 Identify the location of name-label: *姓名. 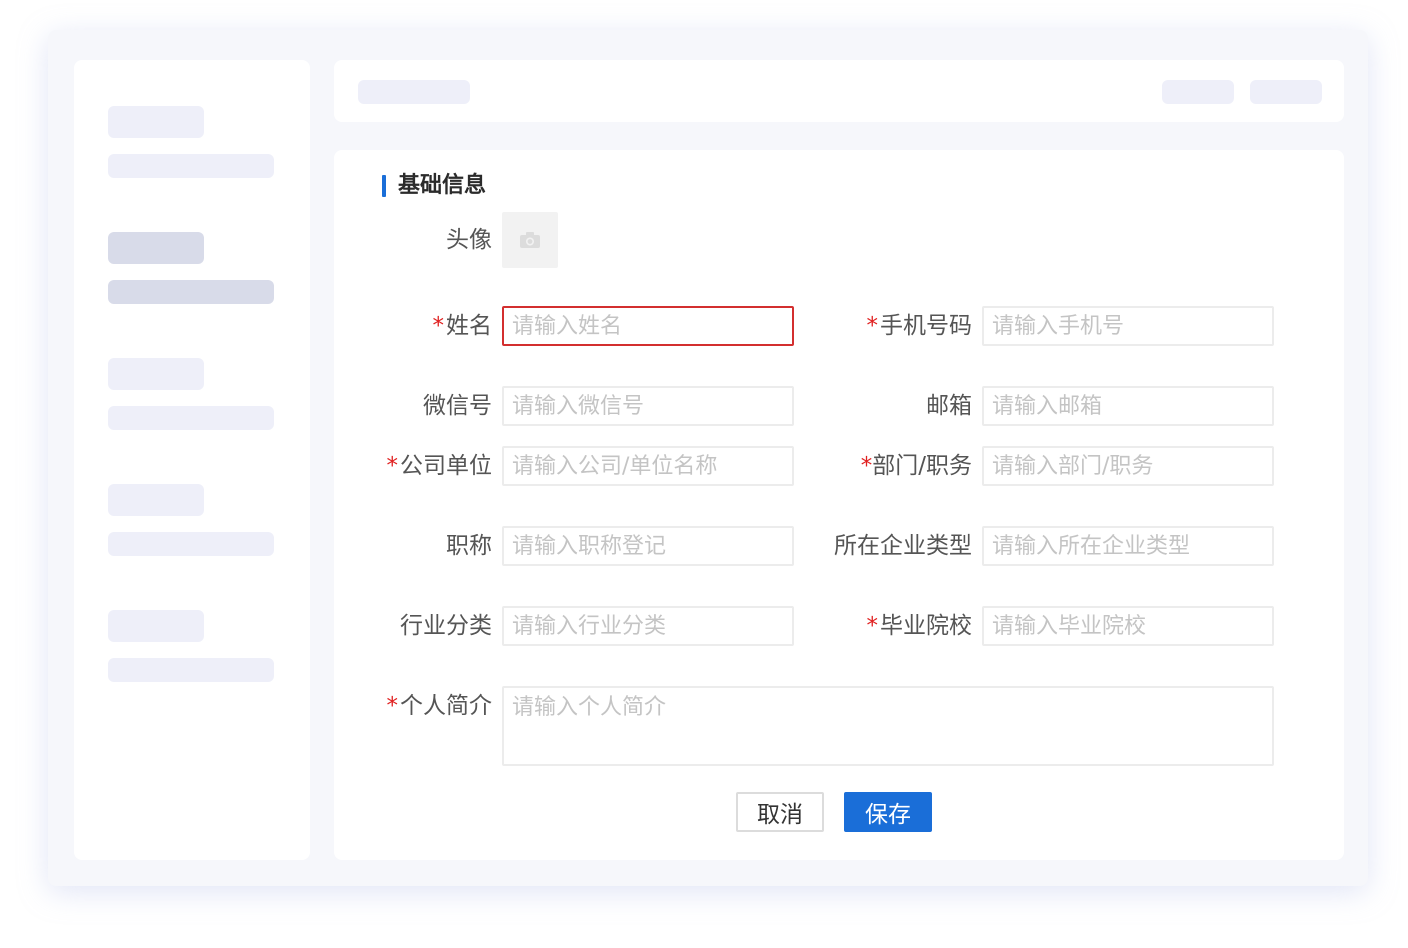
(462, 326).